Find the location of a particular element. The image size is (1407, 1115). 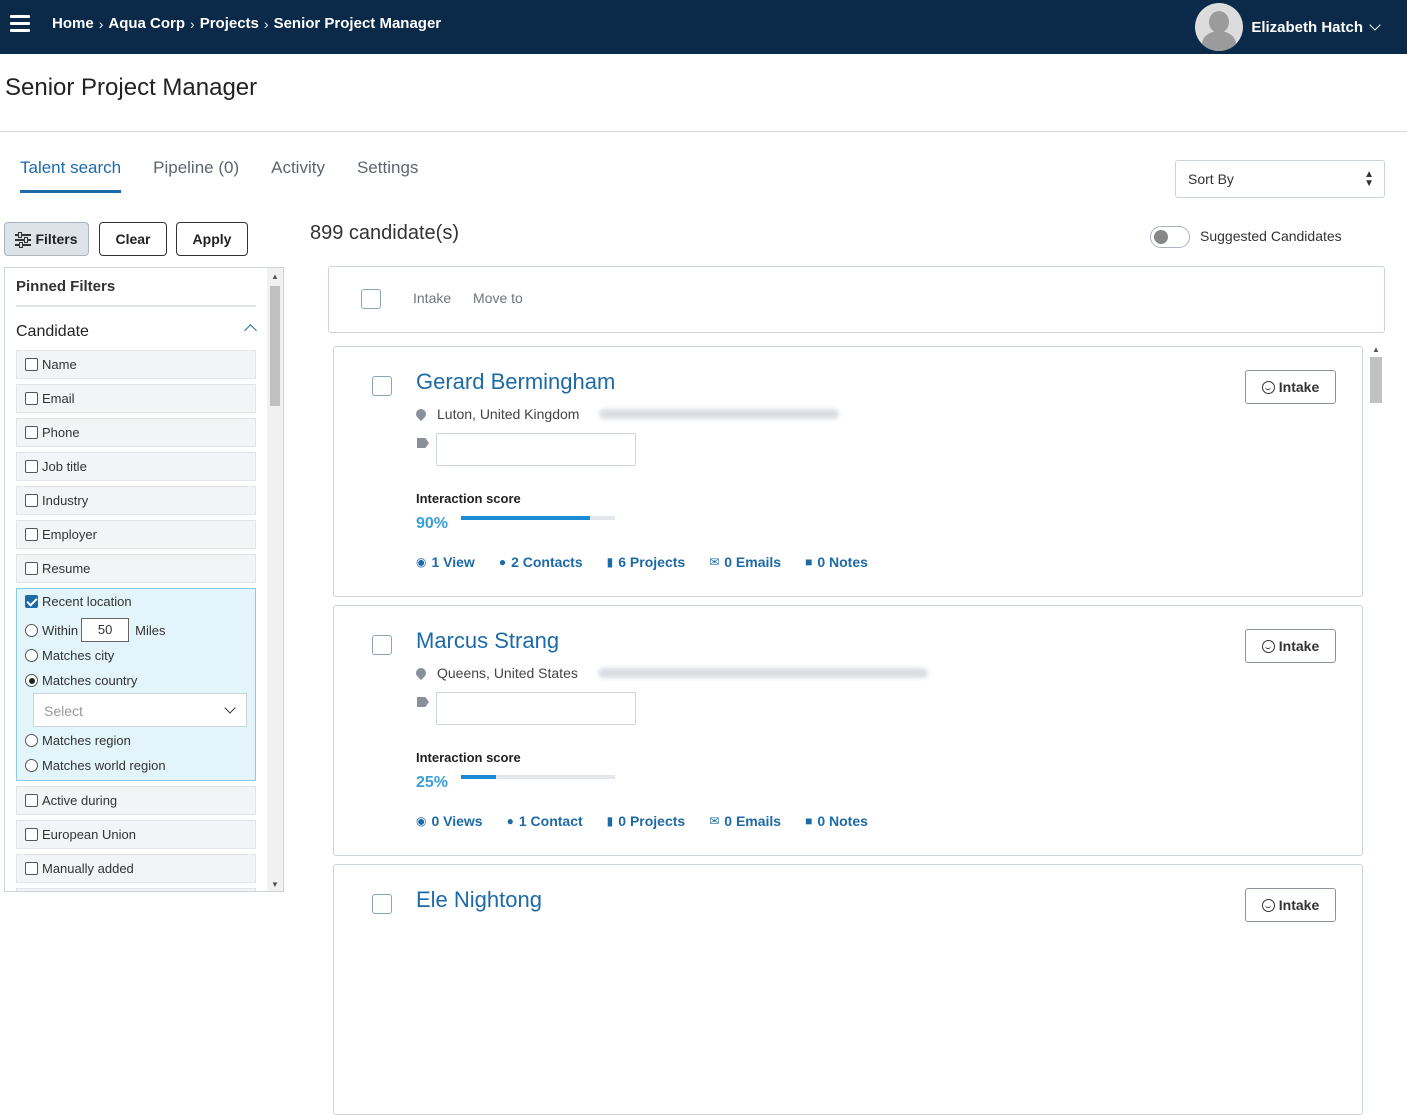

recent-location-toggle: Recent location is located at coordinates (78, 601).